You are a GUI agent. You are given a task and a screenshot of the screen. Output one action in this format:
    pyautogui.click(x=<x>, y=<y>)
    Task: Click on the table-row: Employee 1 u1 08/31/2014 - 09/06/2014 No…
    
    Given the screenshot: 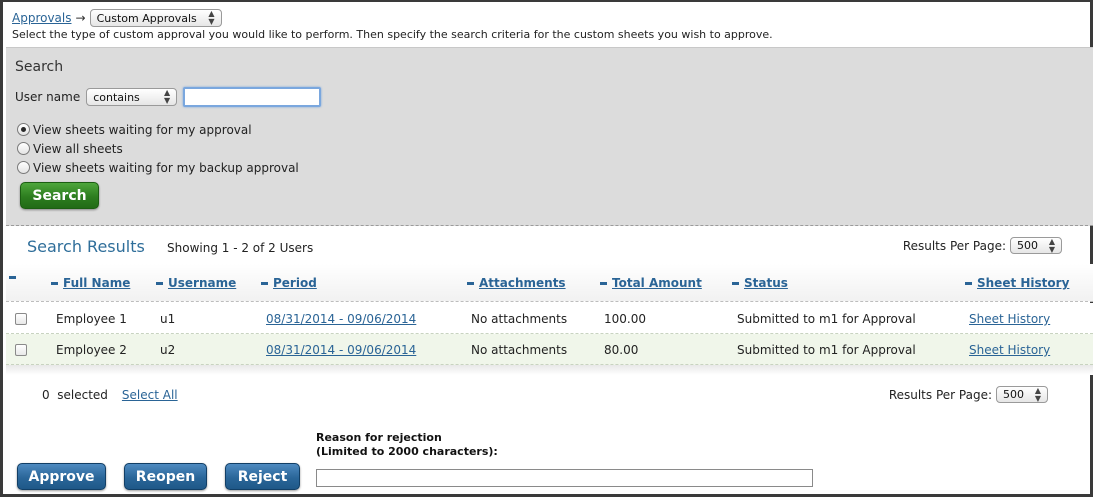 What is the action you would take?
    pyautogui.click(x=549, y=318)
    